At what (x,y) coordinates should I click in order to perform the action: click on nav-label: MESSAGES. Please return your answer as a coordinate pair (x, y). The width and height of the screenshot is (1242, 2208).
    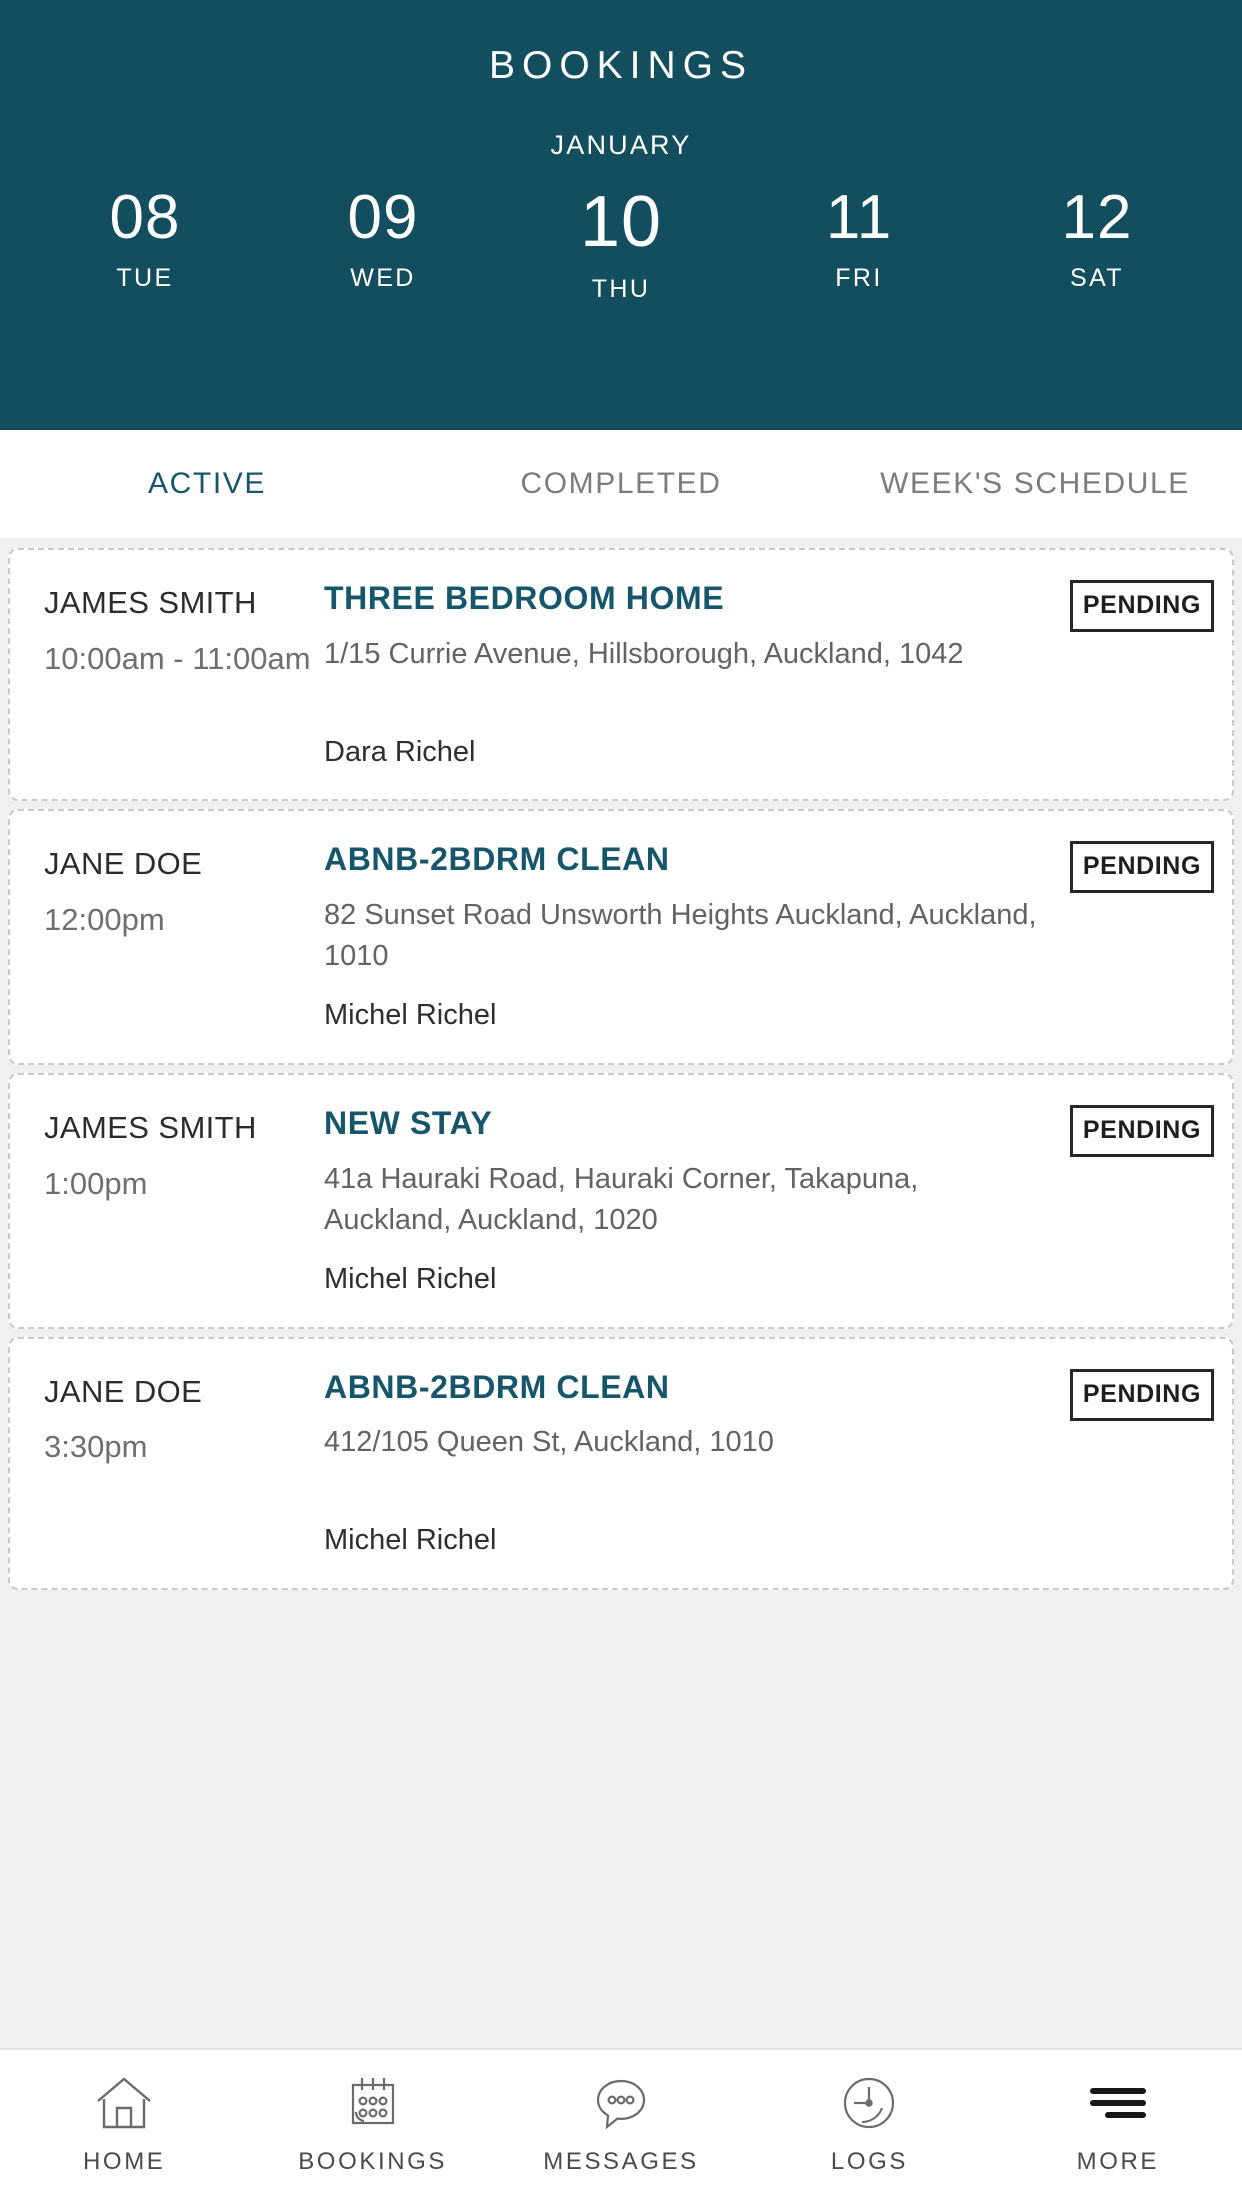
    Looking at the image, I should click on (621, 2161).